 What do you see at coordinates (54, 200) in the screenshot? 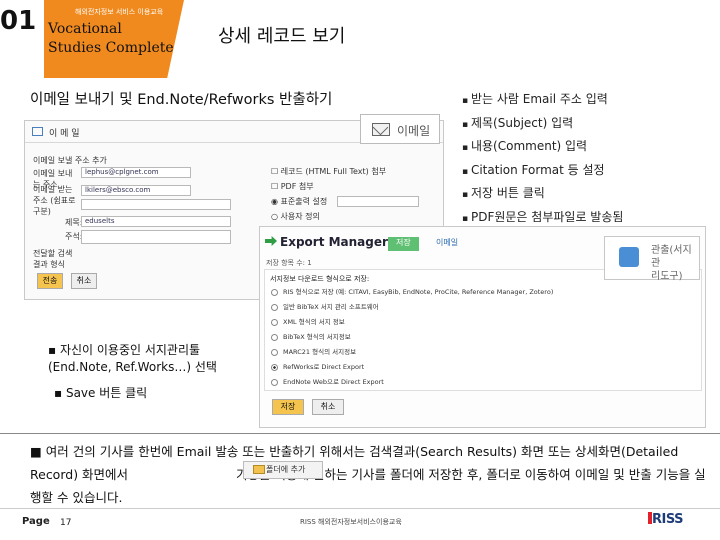
I see `email-row-label: 이메일 받는 주소 (쉼표로 구분)` at bounding box center [54, 200].